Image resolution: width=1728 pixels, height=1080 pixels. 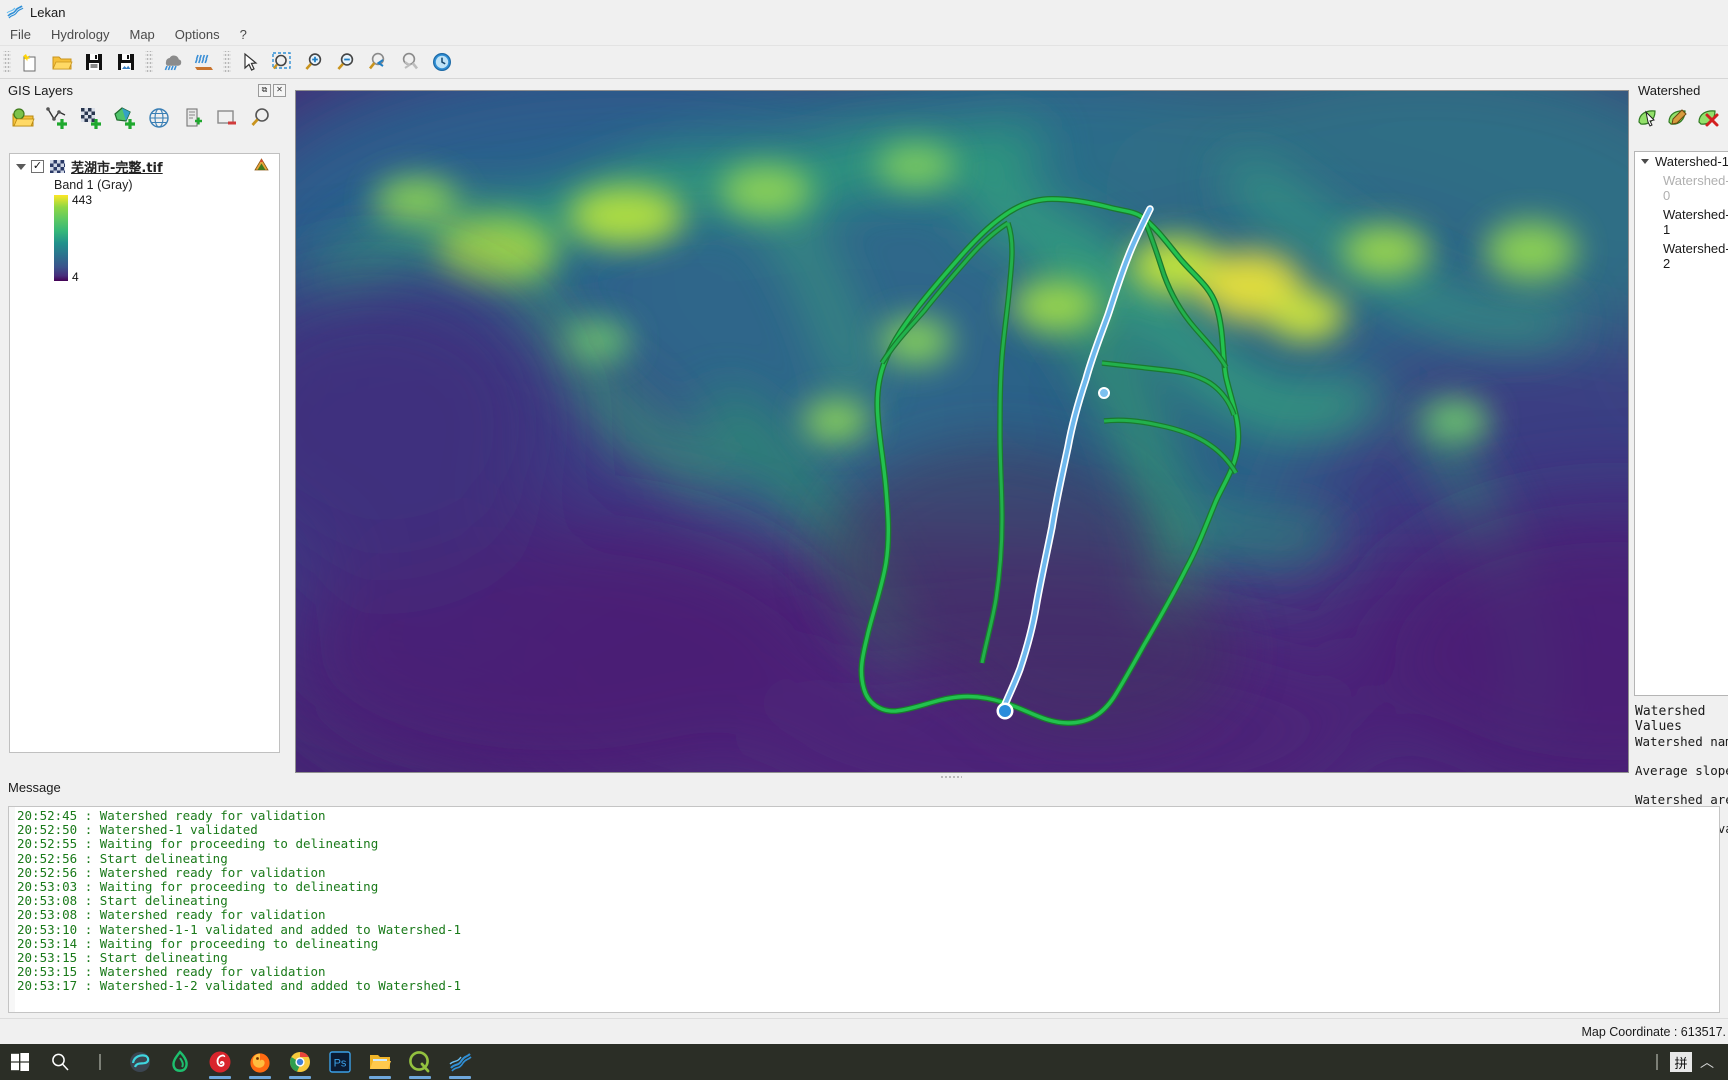 I want to click on globe-icon, so click(x=159, y=118).